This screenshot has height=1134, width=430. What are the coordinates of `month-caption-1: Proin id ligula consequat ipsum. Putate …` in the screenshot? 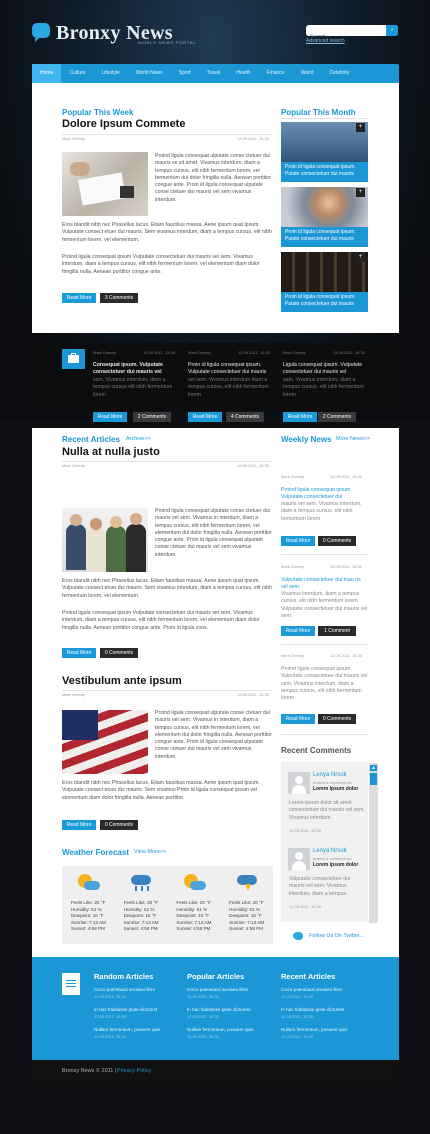 It's located at (324, 172).